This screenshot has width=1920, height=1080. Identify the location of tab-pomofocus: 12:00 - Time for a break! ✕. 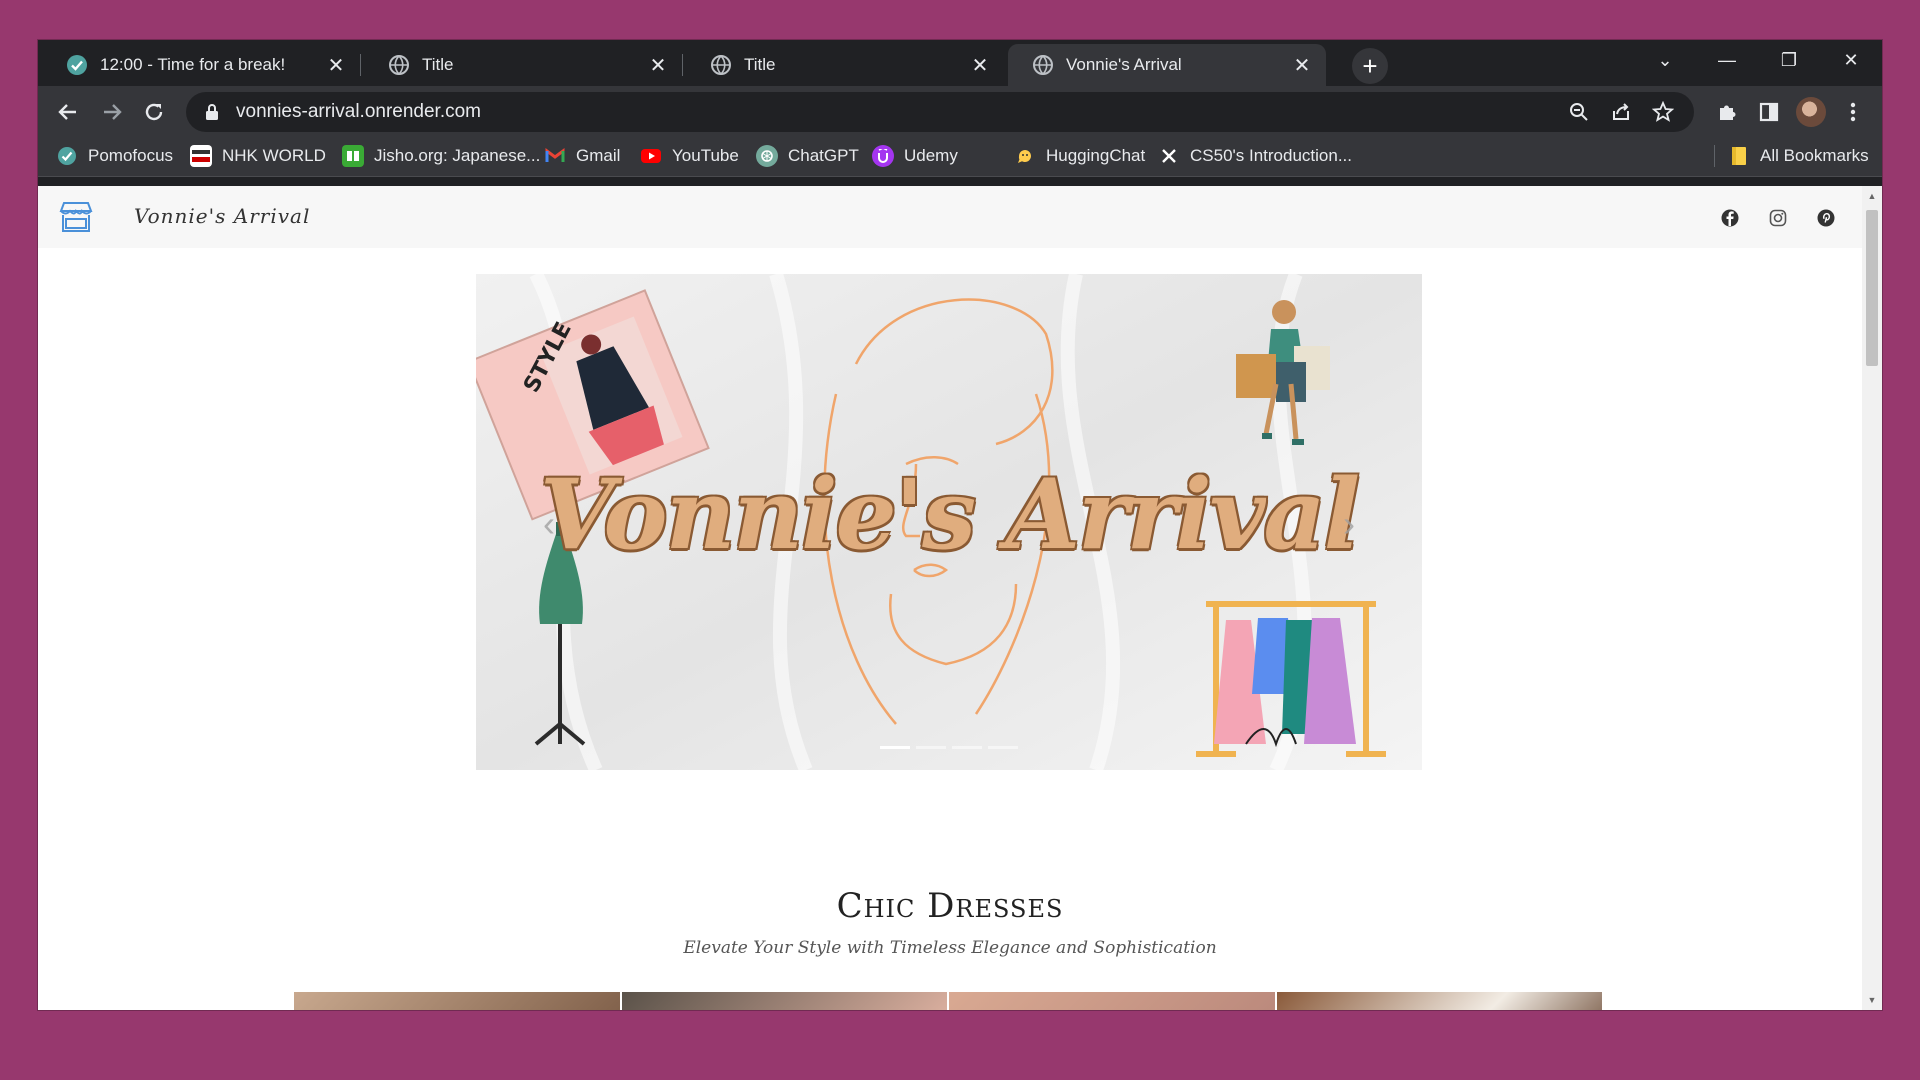
(201, 65).